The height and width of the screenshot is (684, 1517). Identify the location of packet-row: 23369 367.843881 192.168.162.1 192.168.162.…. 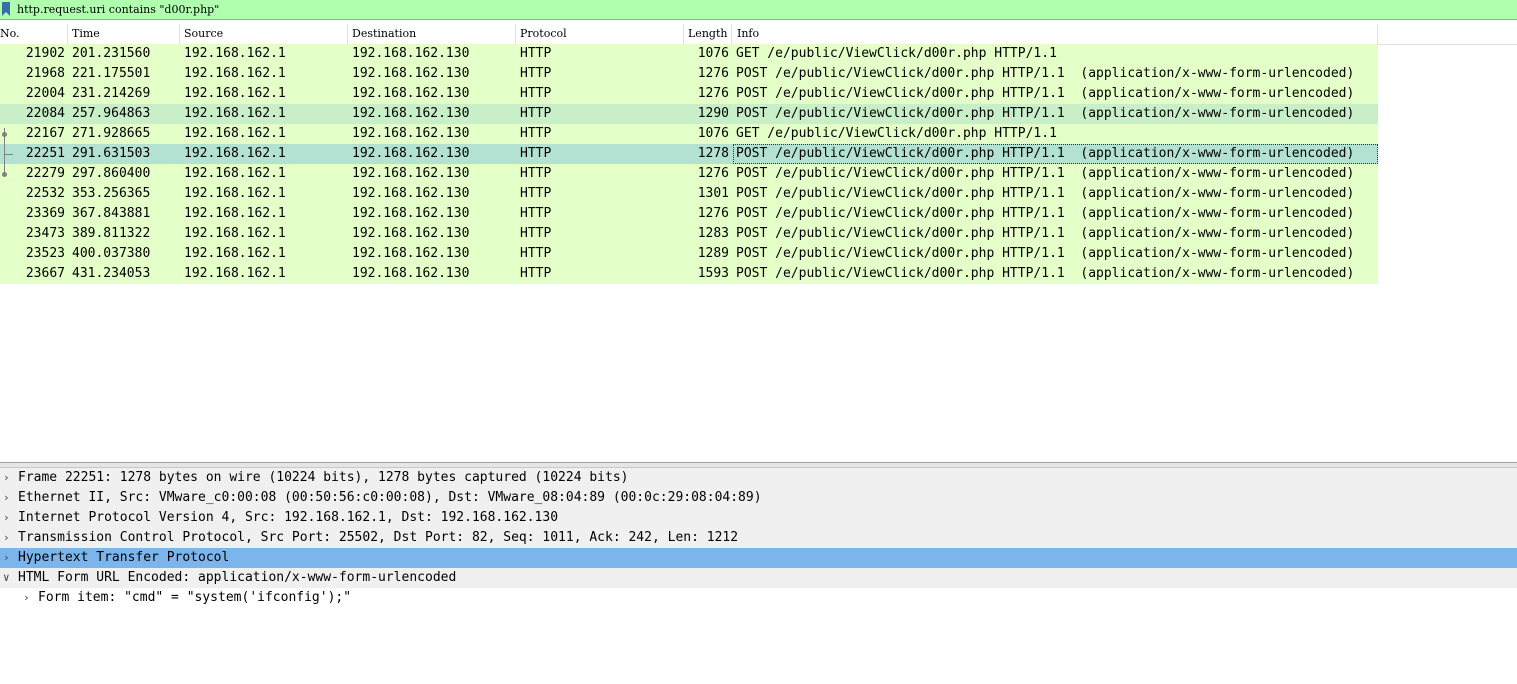
(689, 214).